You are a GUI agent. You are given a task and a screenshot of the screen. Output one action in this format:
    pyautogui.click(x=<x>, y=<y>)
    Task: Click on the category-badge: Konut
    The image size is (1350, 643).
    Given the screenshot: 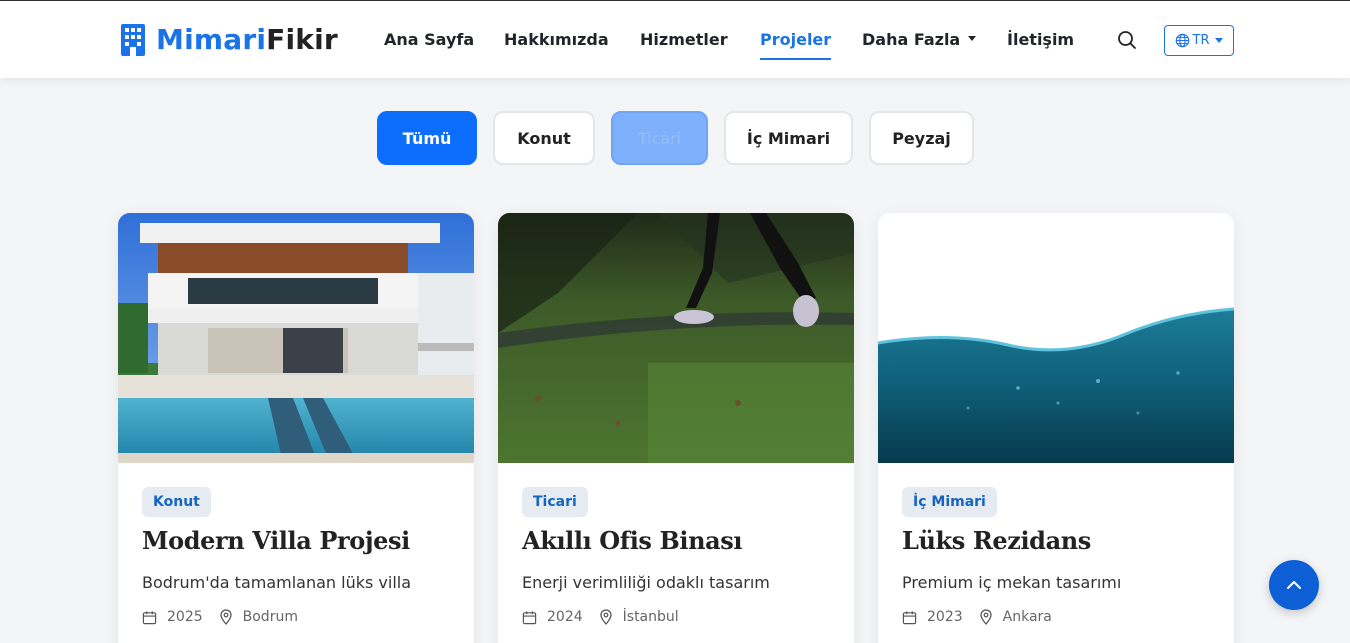 What is the action you would take?
    pyautogui.click(x=176, y=502)
    